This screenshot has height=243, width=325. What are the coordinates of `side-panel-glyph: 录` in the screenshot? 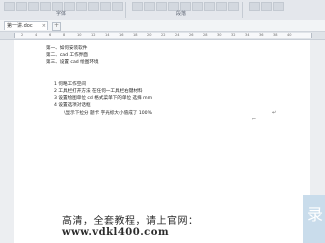 It's located at (315, 214).